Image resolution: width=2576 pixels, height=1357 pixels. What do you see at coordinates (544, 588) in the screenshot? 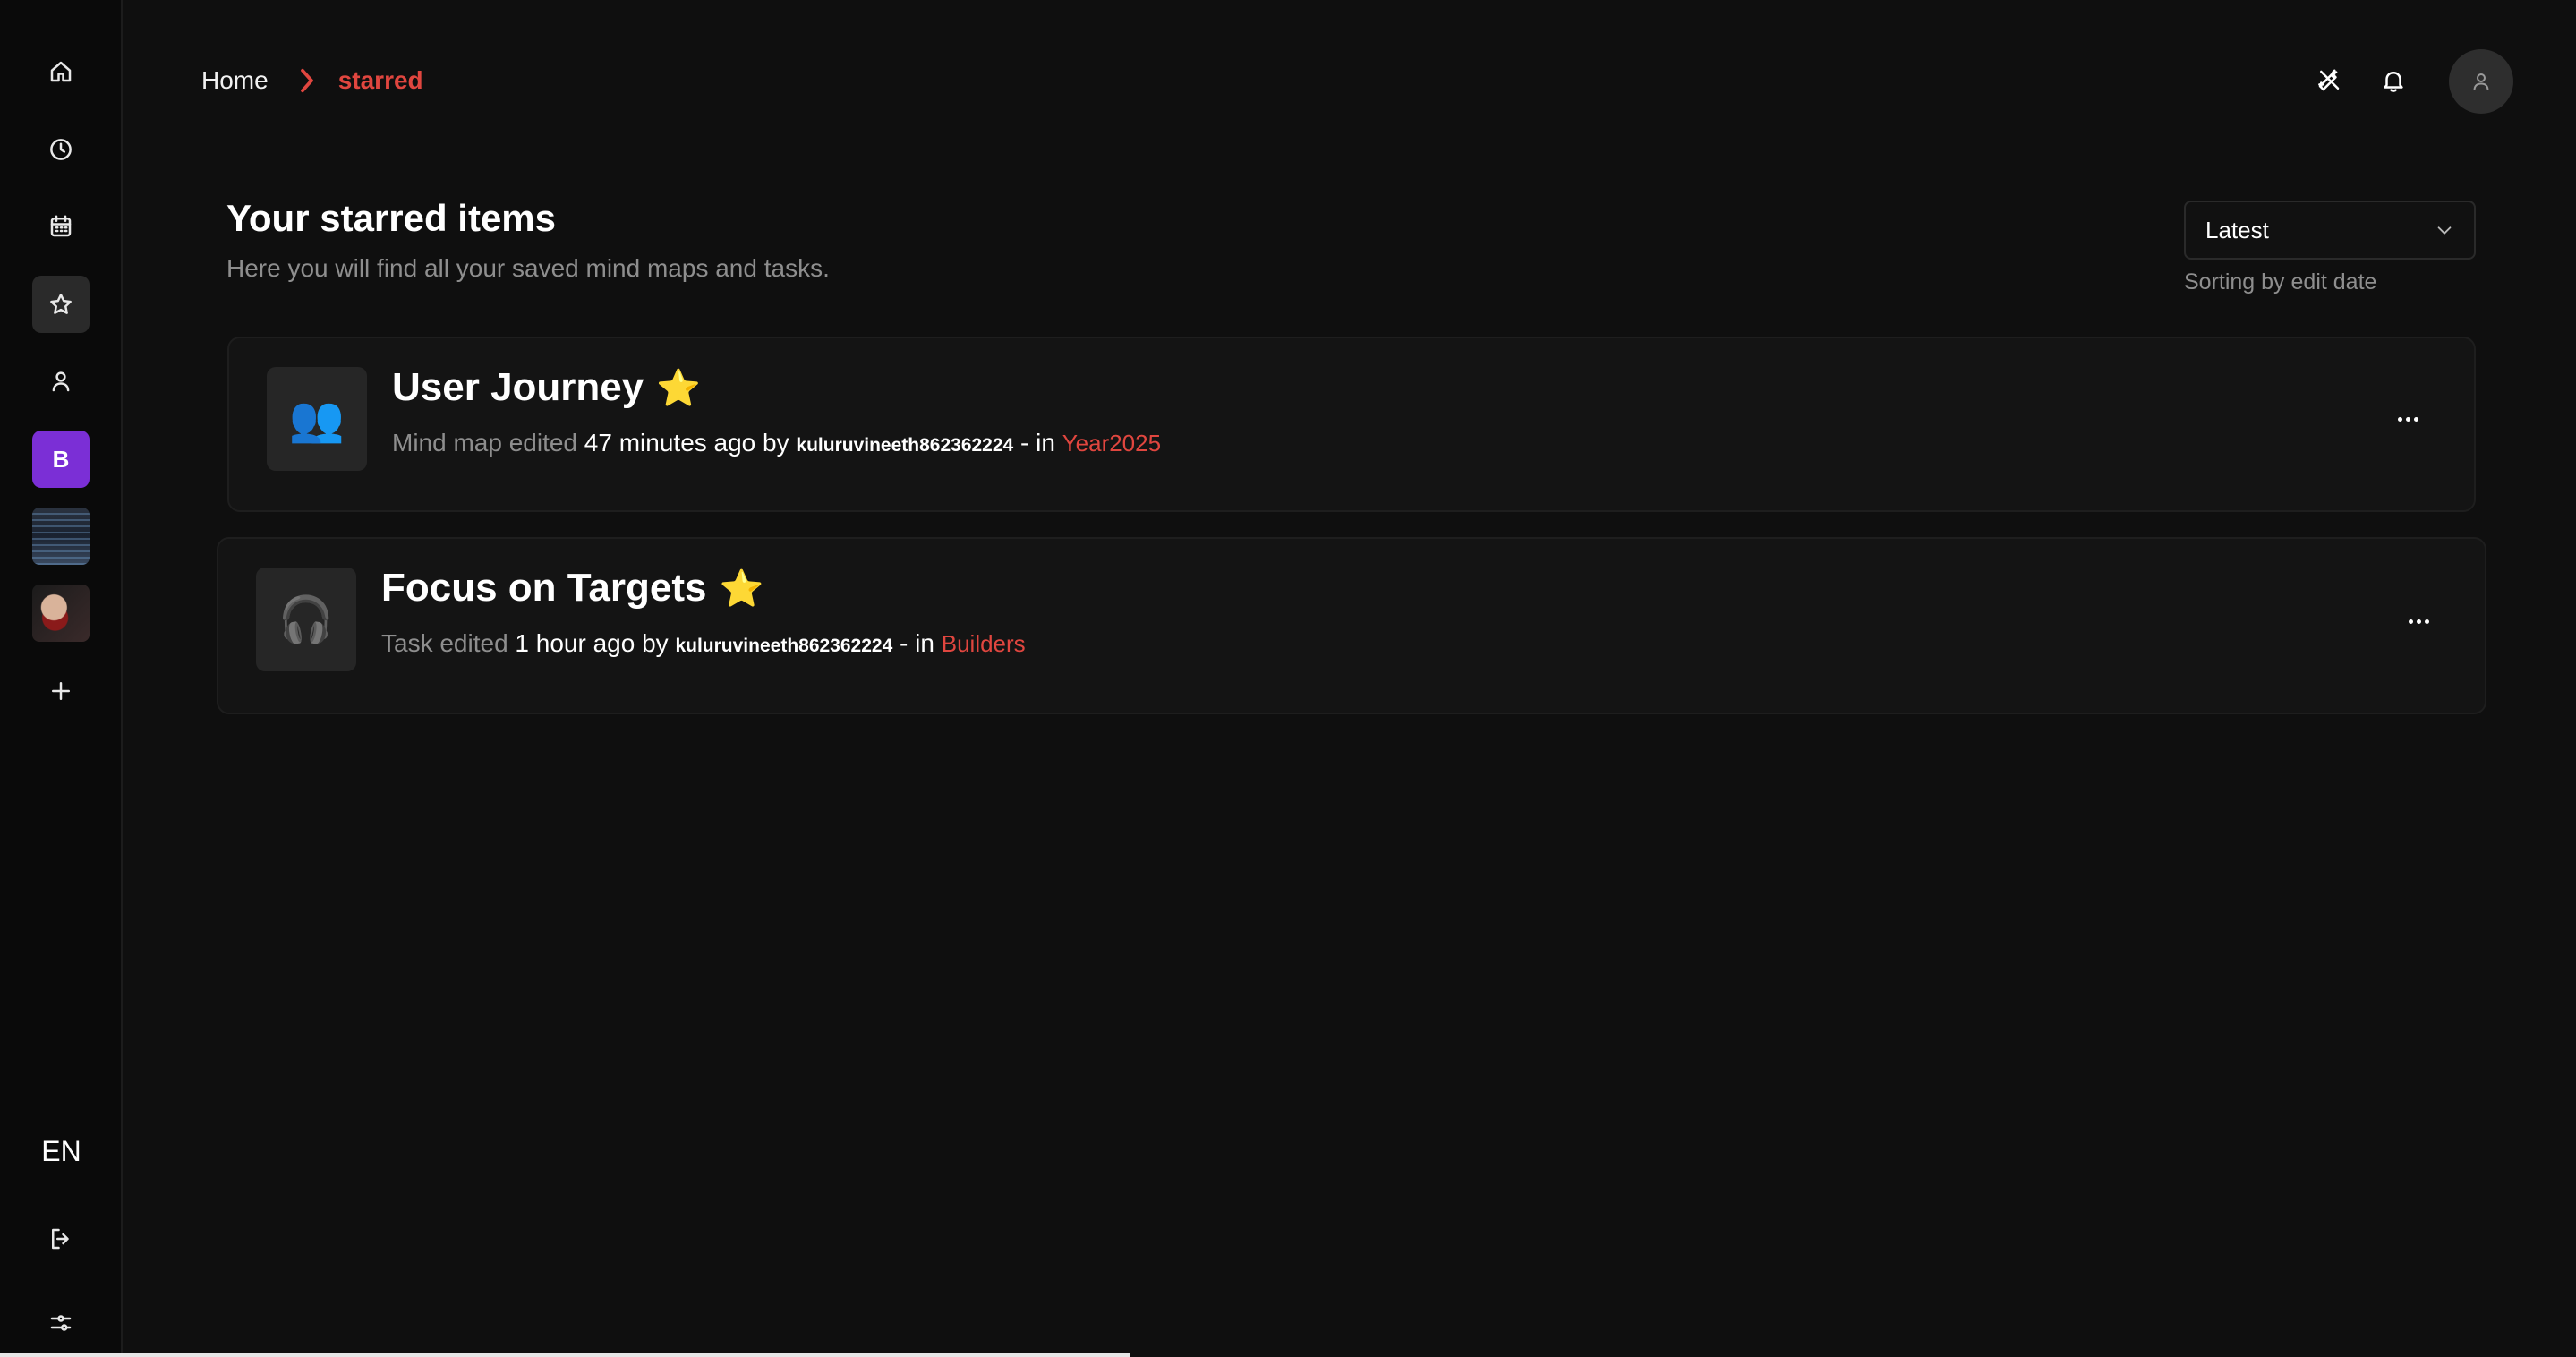
I see `item-title-text: Focus on Targets` at bounding box center [544, 588].